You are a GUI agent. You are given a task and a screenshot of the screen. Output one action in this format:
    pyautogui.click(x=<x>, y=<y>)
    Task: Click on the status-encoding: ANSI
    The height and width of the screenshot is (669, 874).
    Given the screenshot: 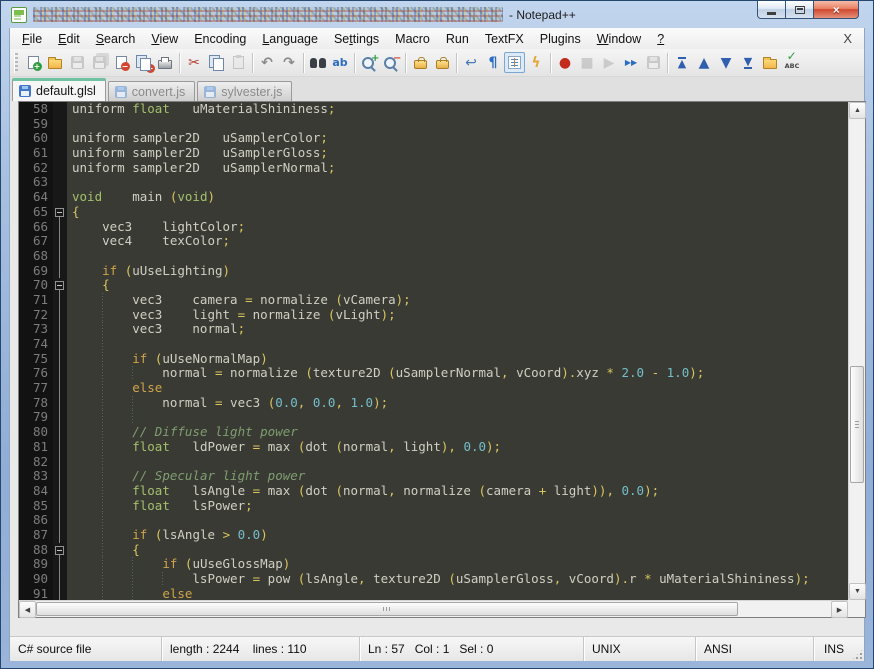 What is the action you would take?
    pyautogui.click(x=755, y=649)
    